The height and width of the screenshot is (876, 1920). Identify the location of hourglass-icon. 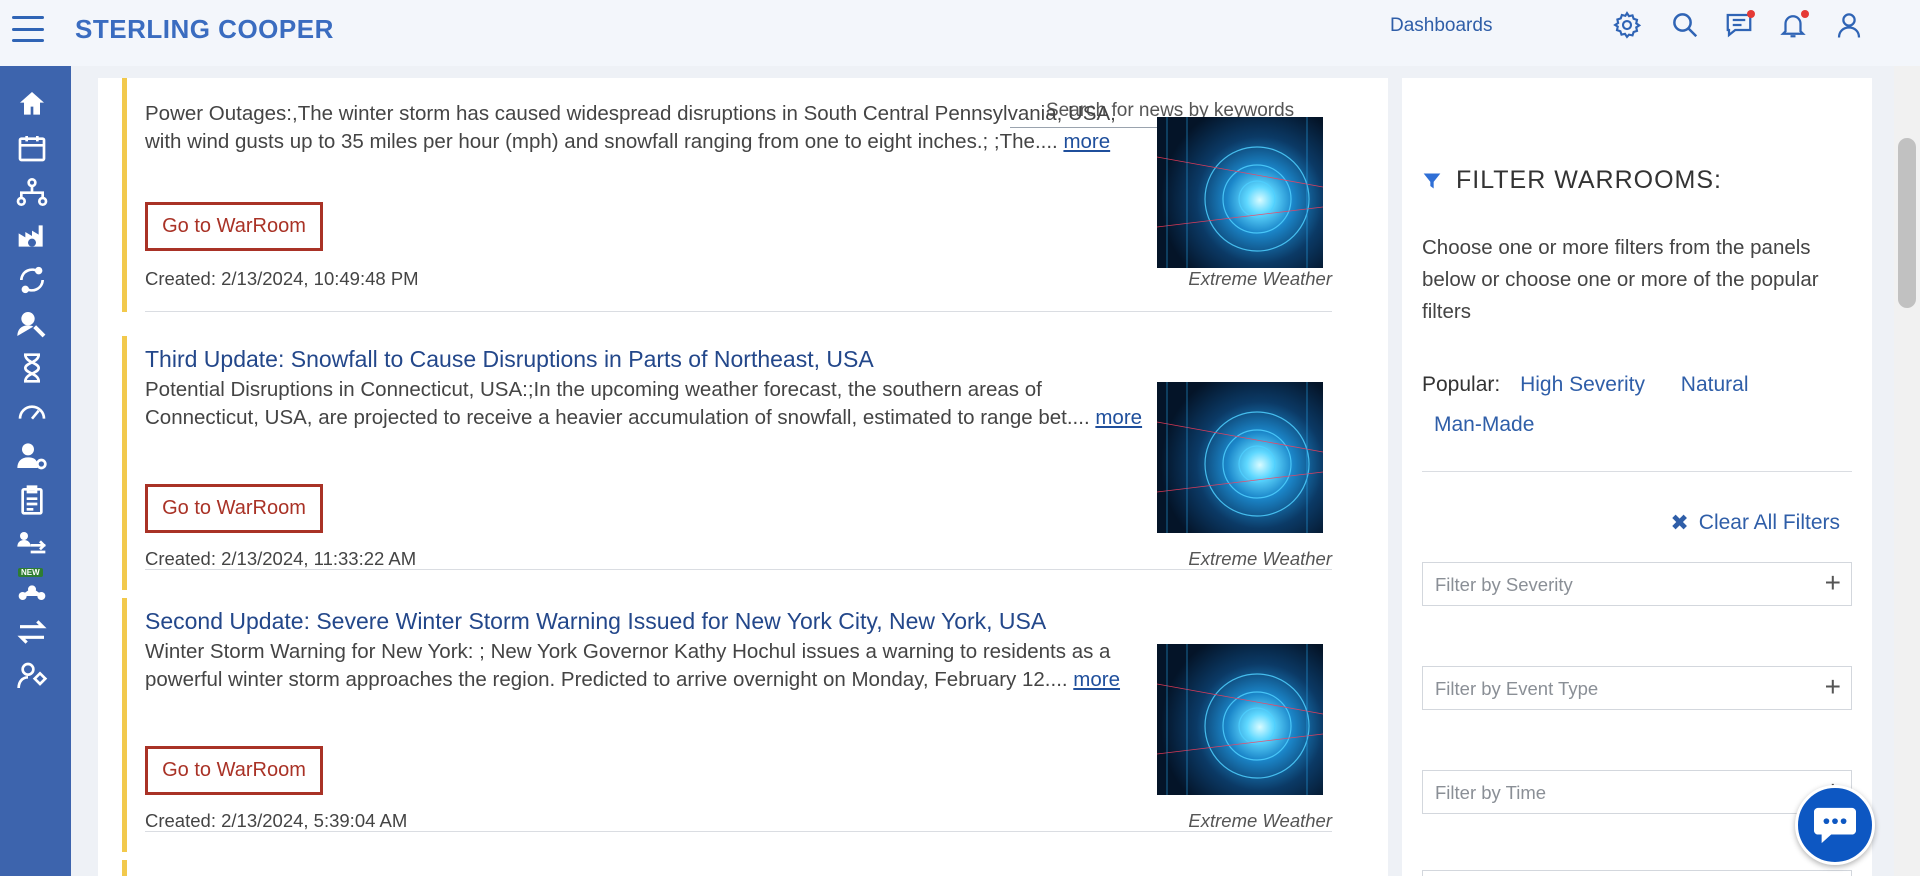
(32, 368).